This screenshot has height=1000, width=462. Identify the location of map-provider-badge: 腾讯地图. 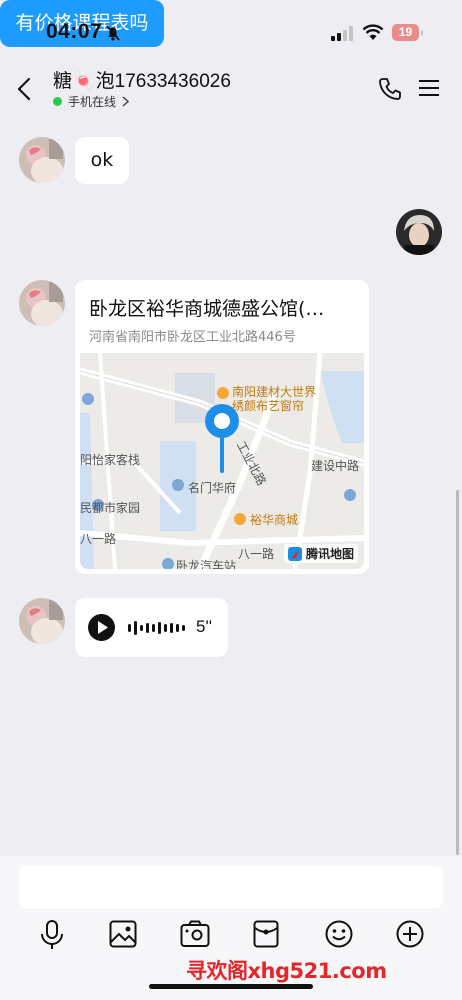
(320, 553).